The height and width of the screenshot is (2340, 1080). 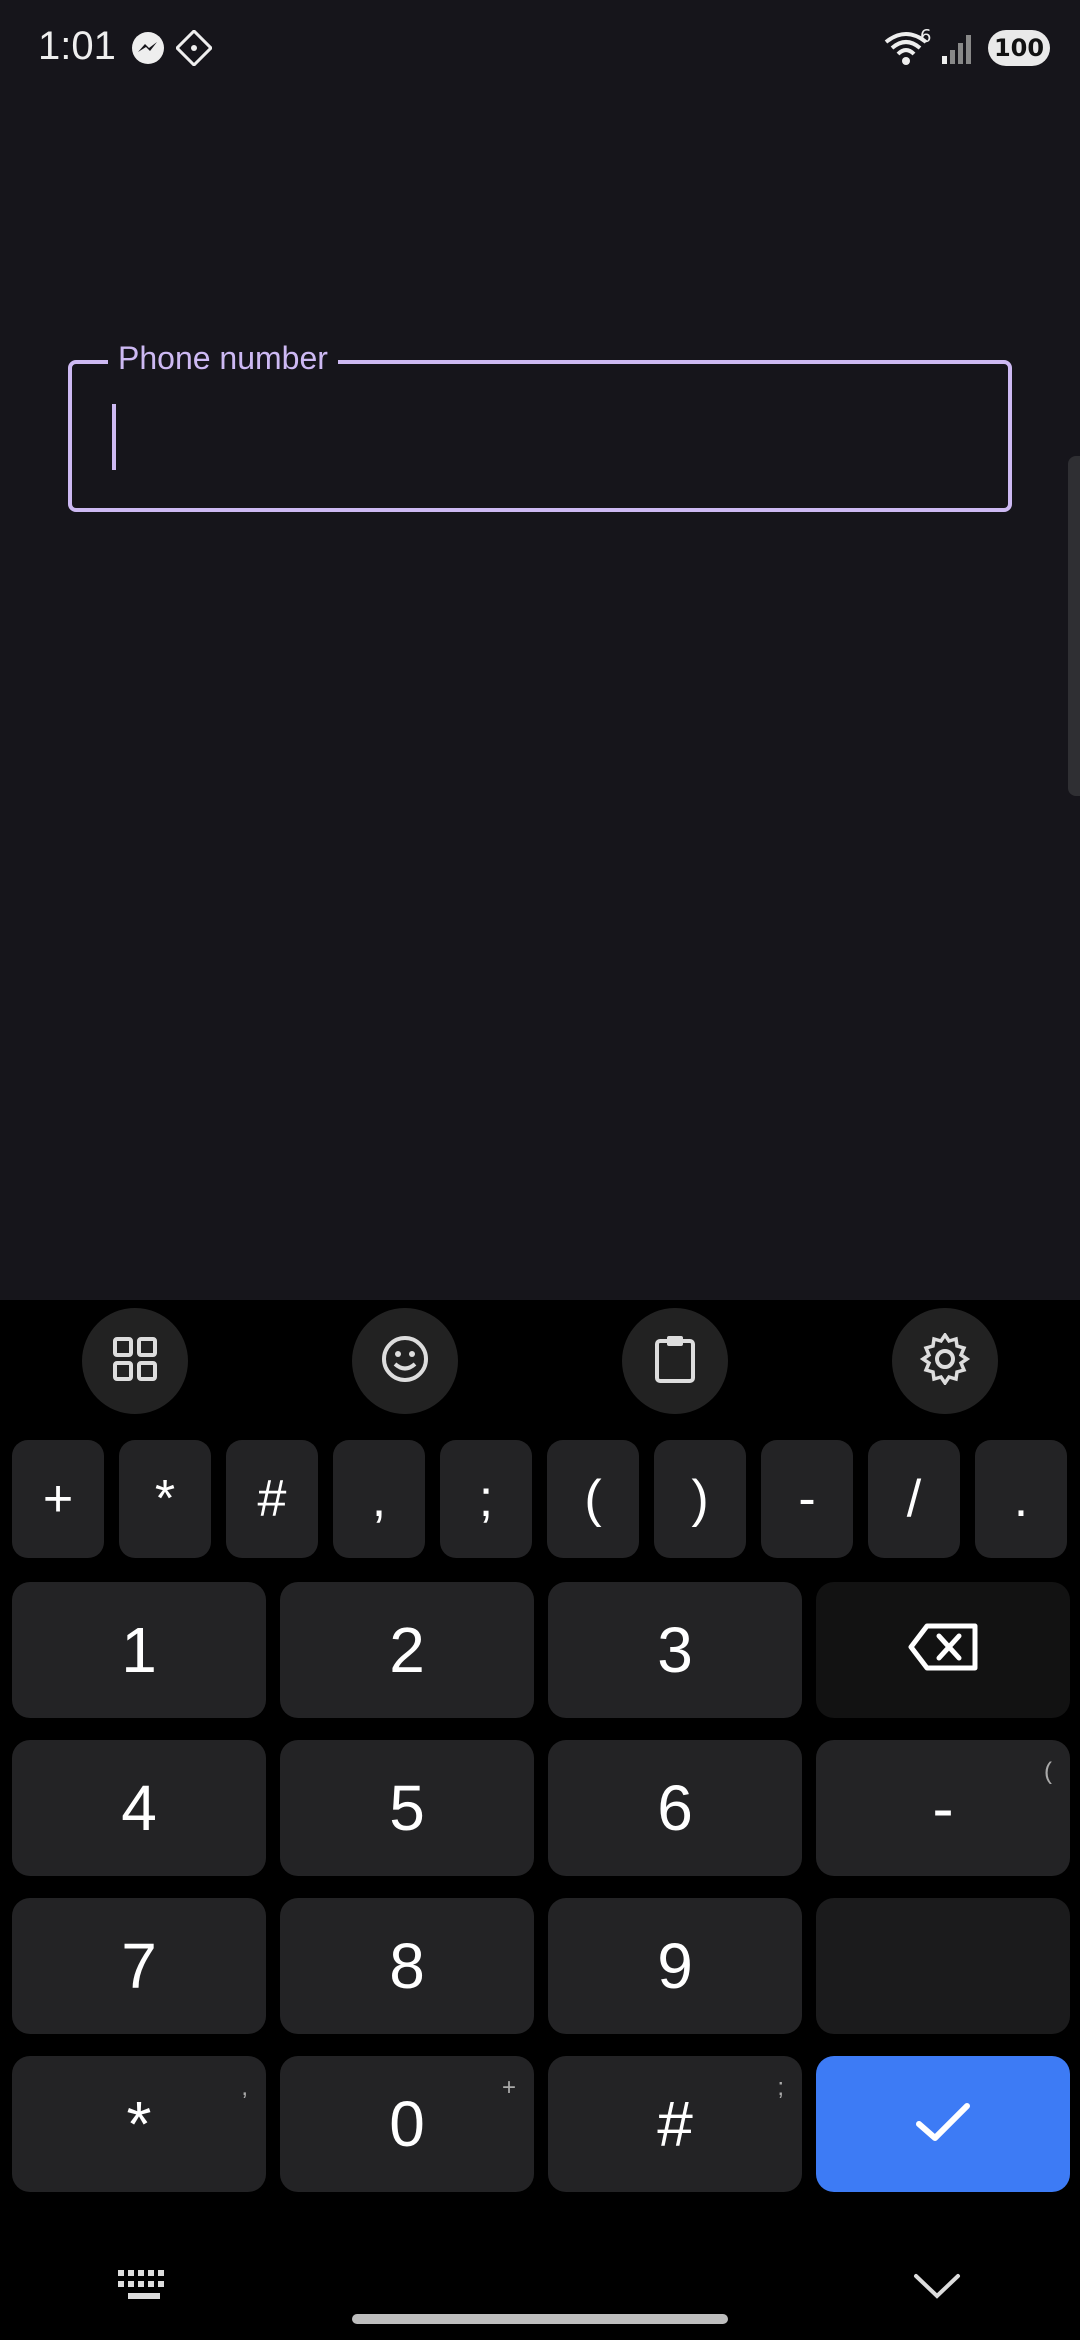 I want to click on signal-icon, so click(x=958, y=50).